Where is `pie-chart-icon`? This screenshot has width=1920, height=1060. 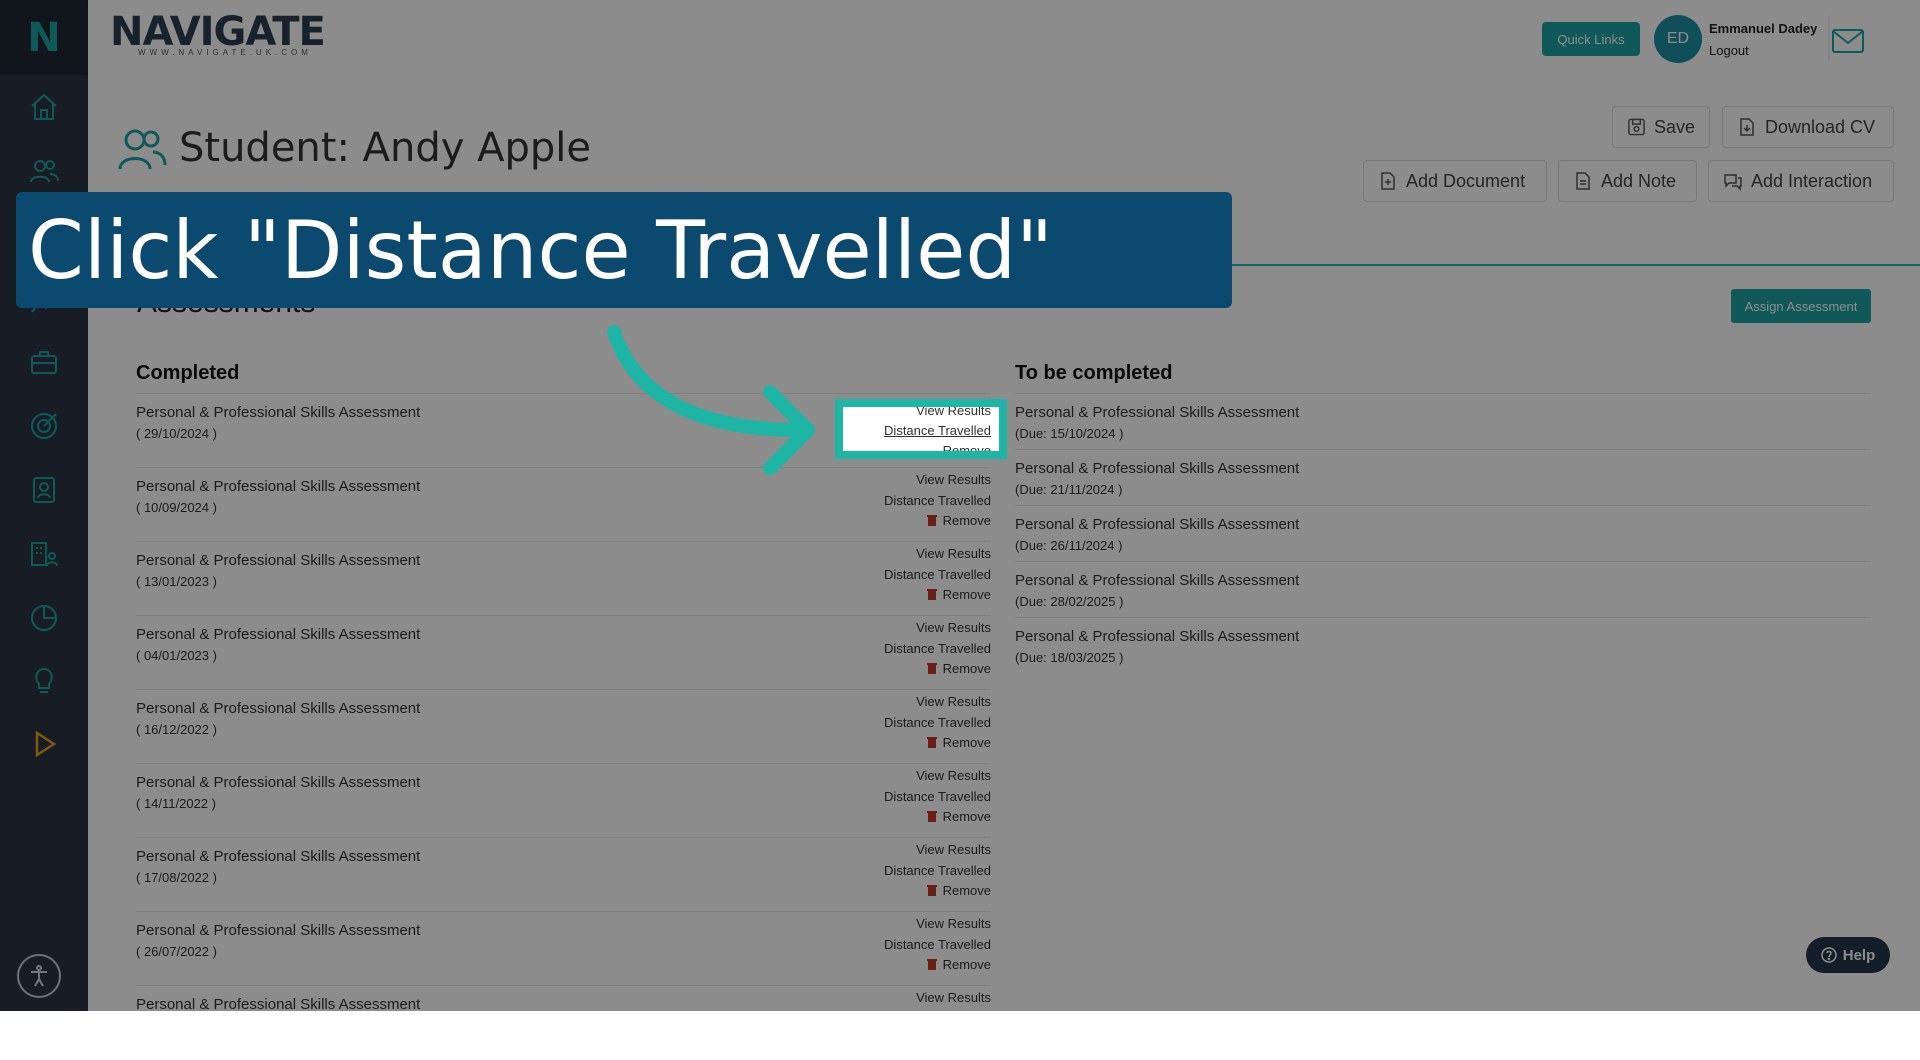 pie-chart-icon is located at coordinates (44, 618).